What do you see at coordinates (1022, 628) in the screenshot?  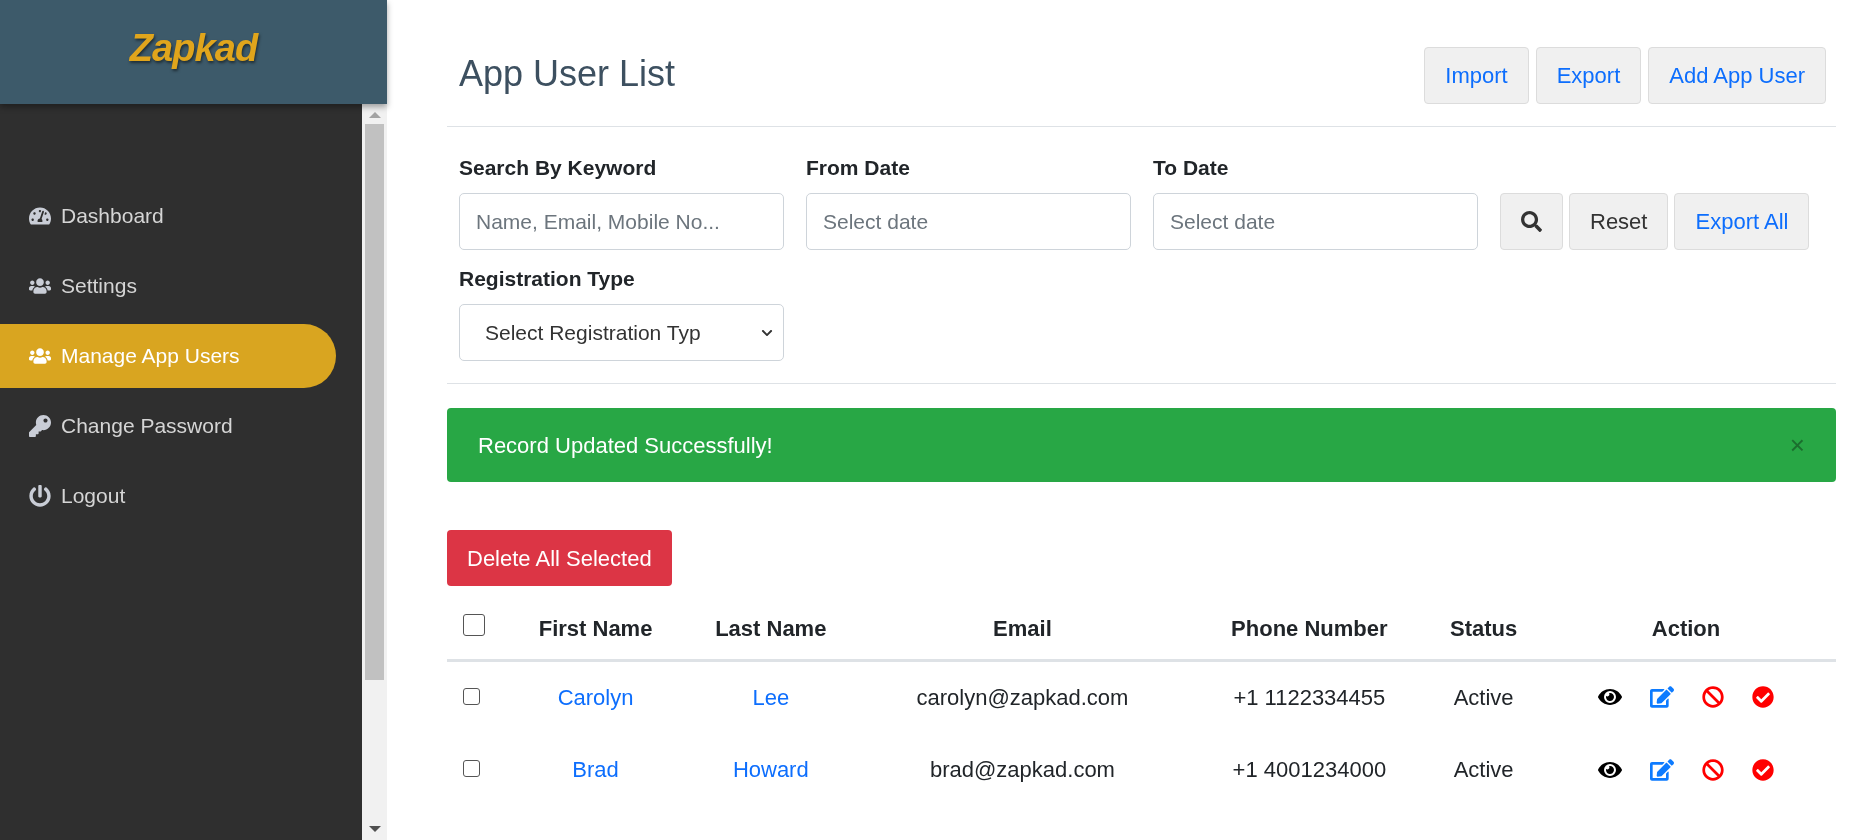 I see `column-header: Email` at bounding box center [1022, 628].